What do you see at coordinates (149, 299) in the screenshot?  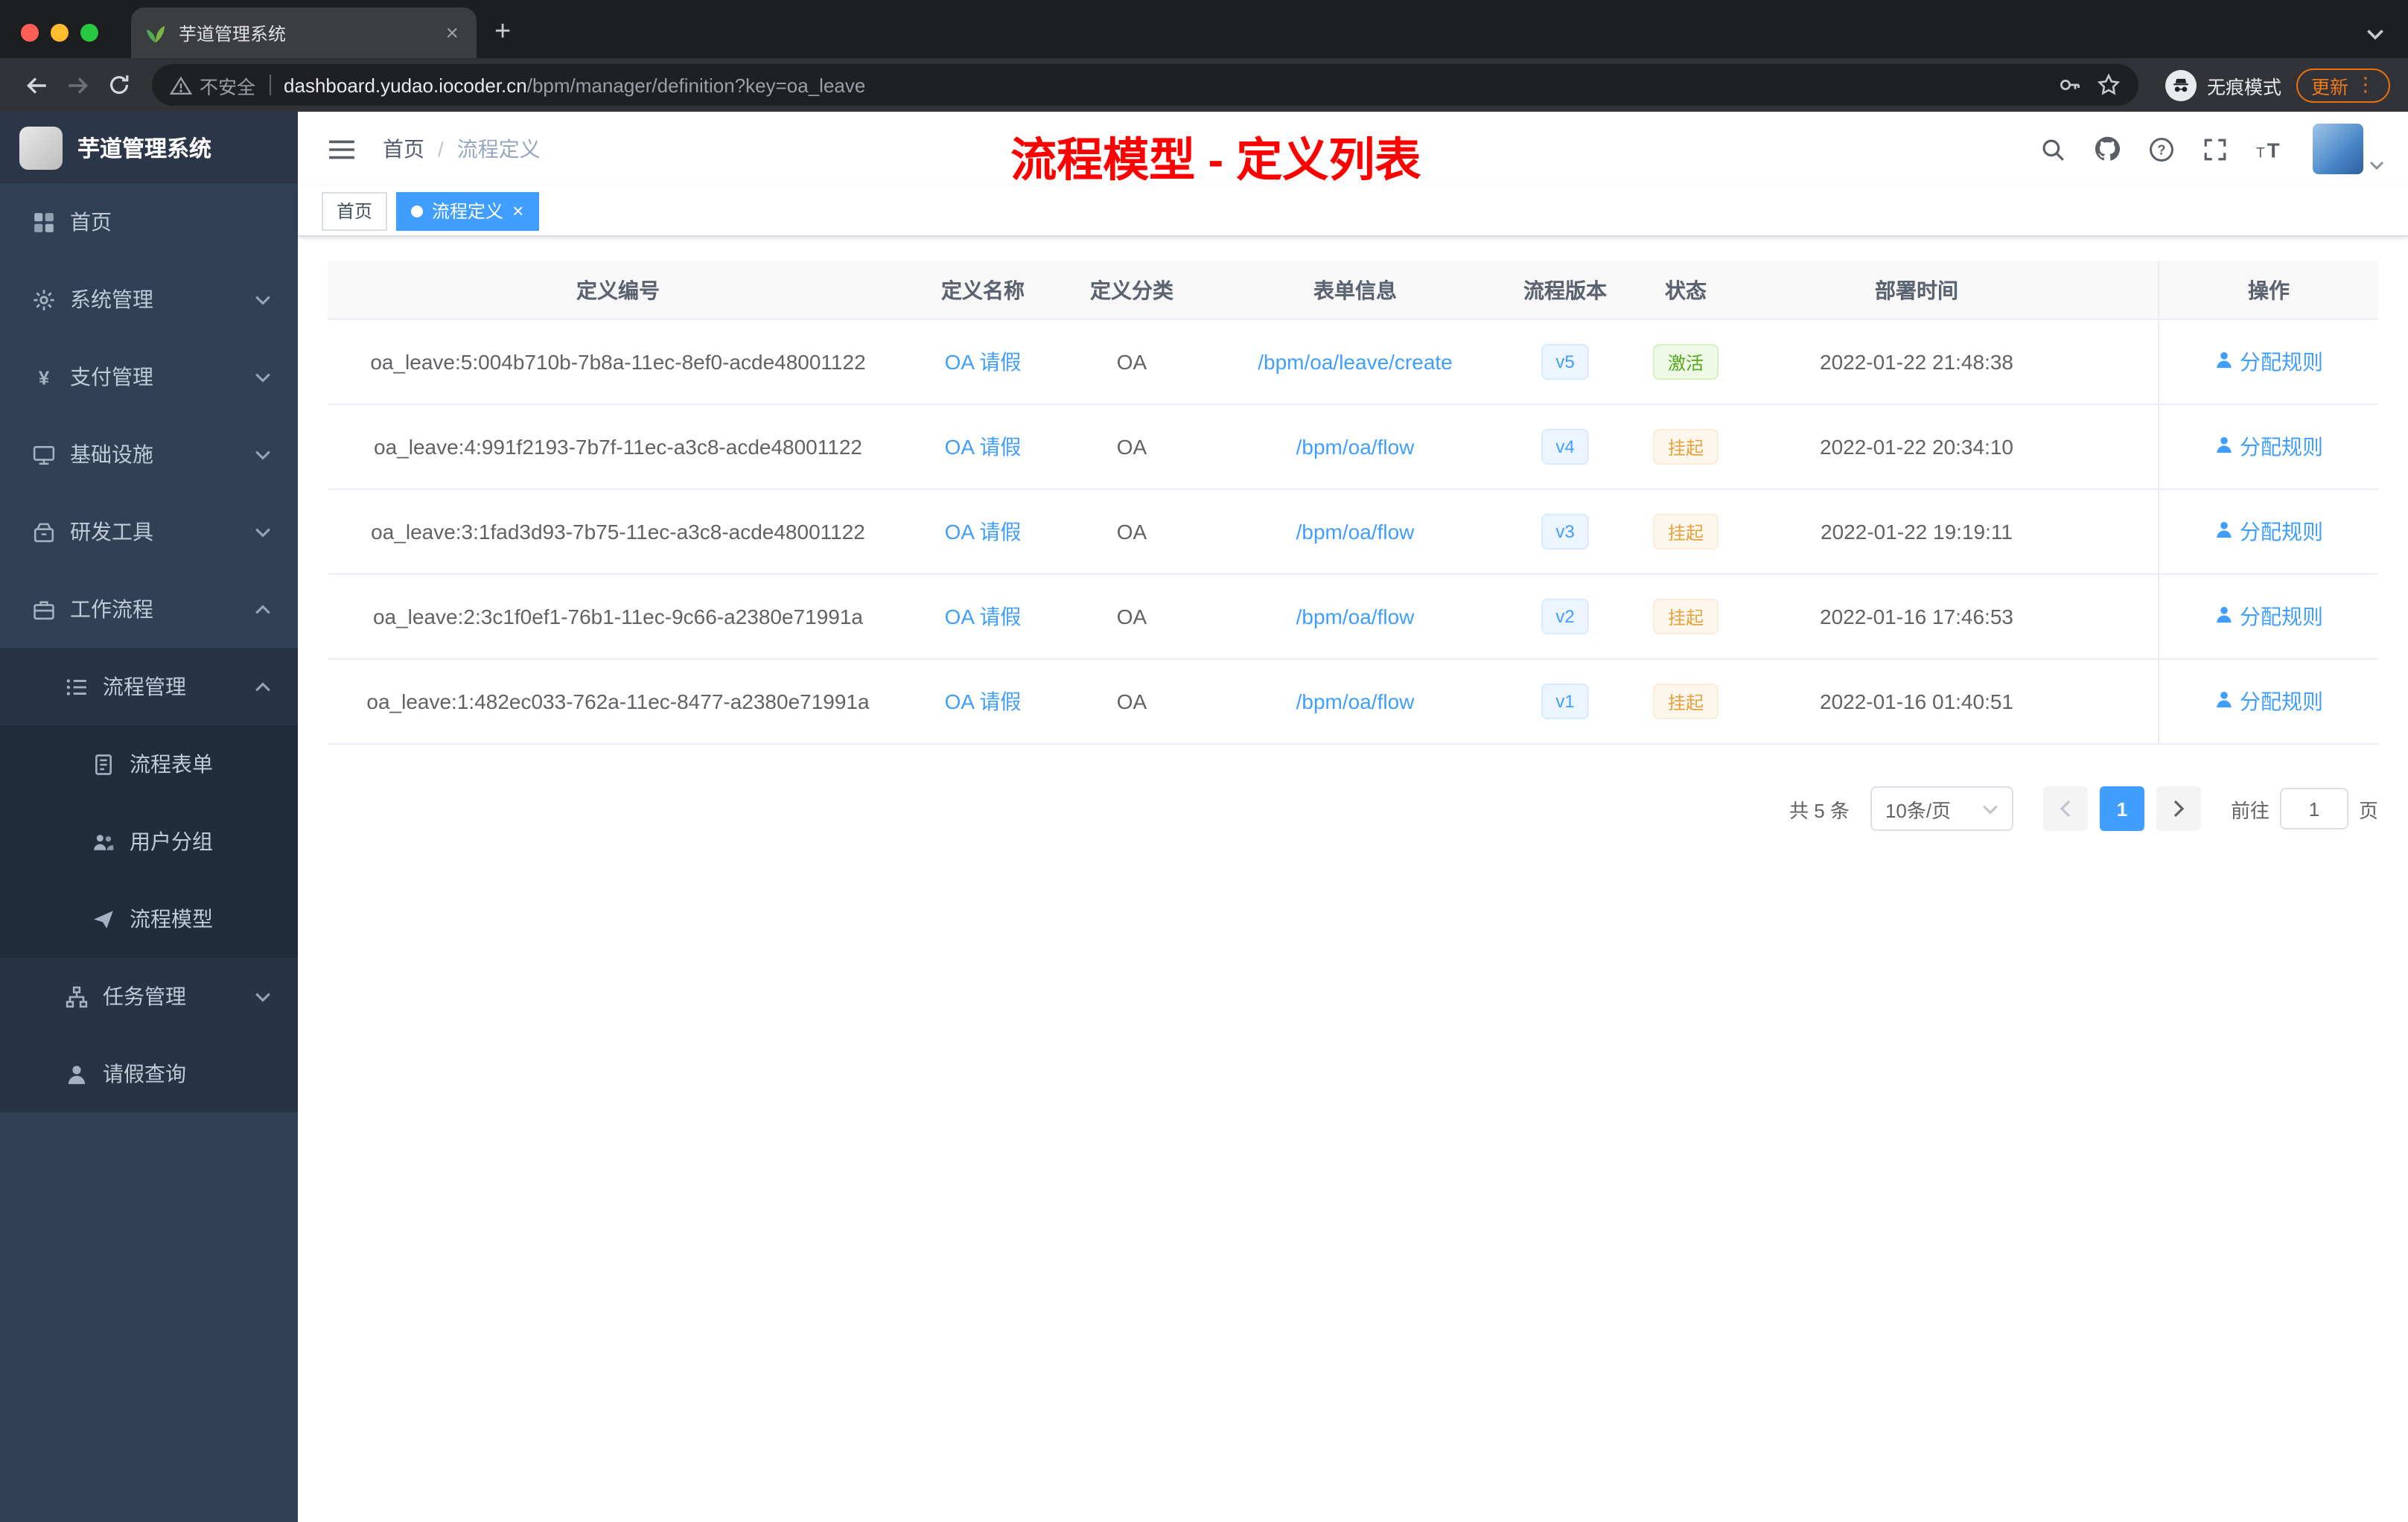 I see `sidebar-item: 系统管理` at bounding box center [149, 299].